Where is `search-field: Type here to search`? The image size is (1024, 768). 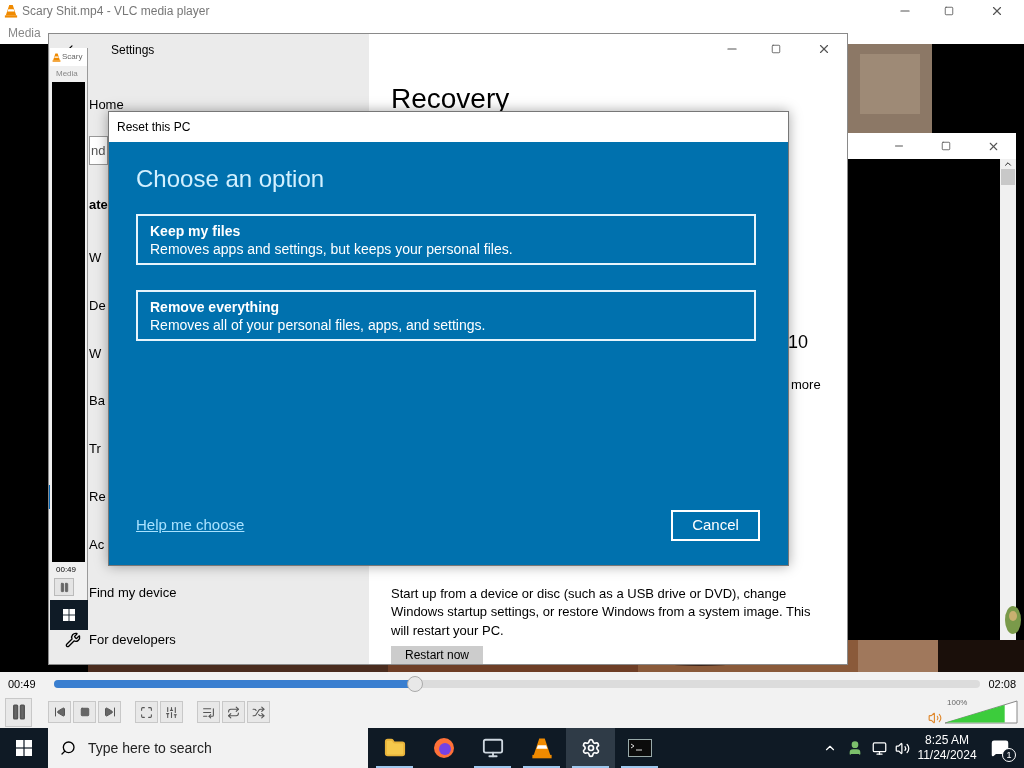 search-field: Type here to search is located at coordinates (208, 748).